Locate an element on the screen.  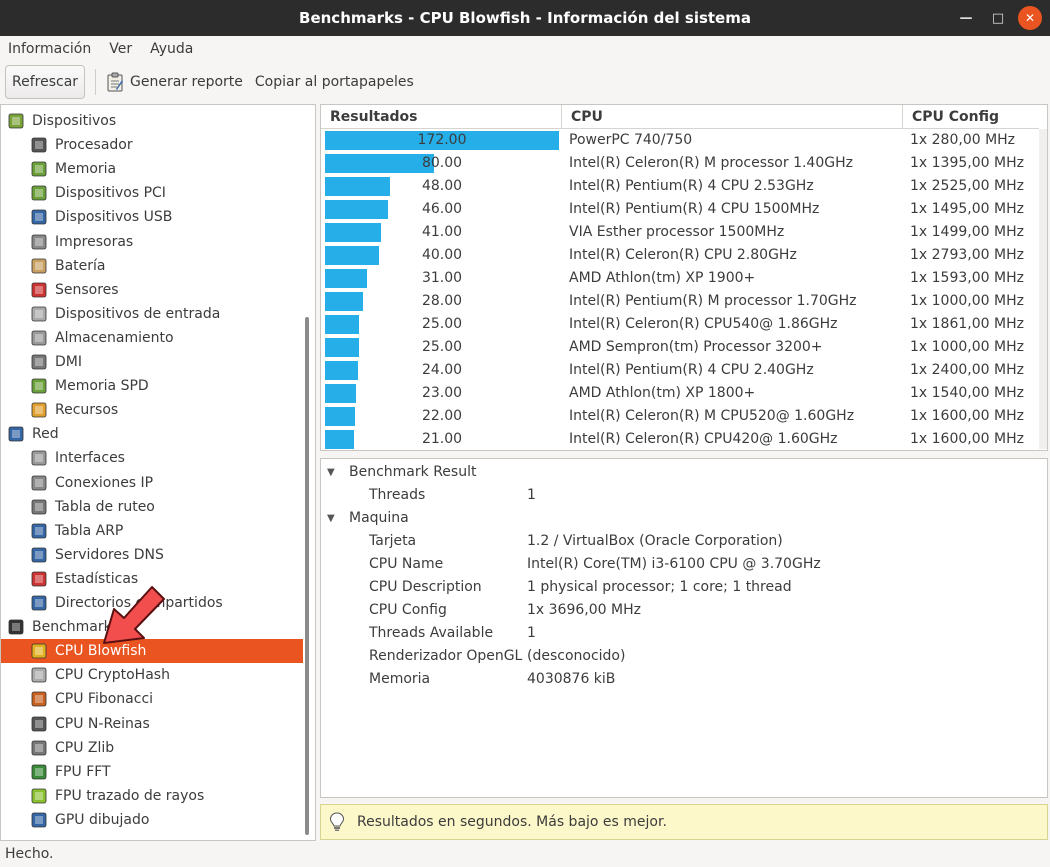
network-icon is located at coordinates (16, 434).